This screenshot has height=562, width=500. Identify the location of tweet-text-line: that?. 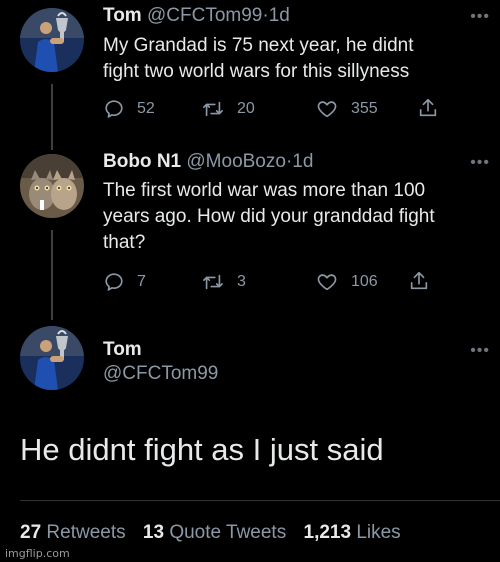
(124, 242).